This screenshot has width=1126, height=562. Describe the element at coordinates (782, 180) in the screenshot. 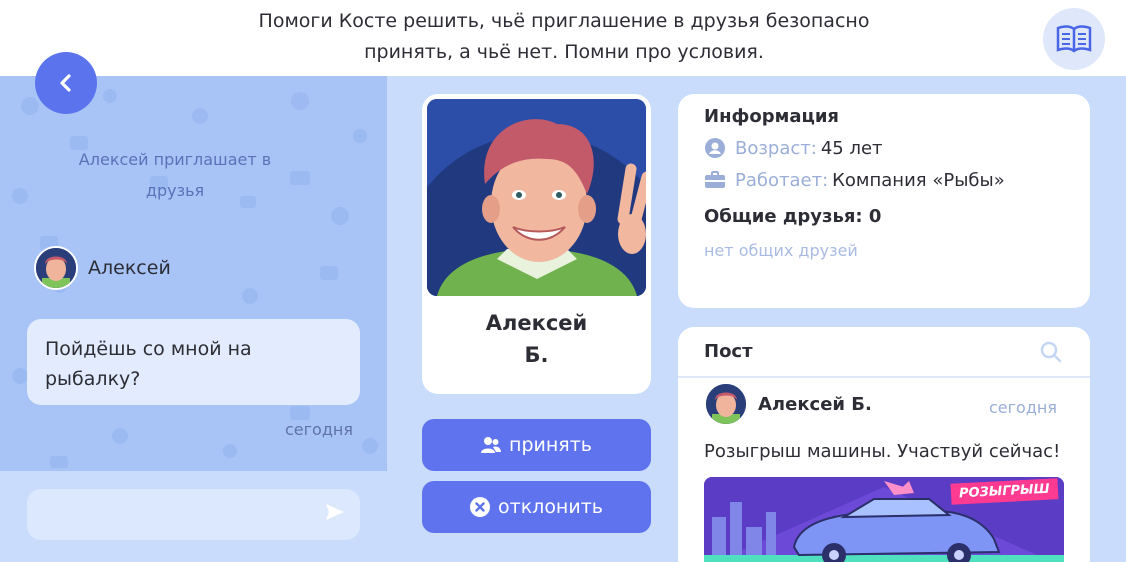

I see `work-label: Работает:` at that location.